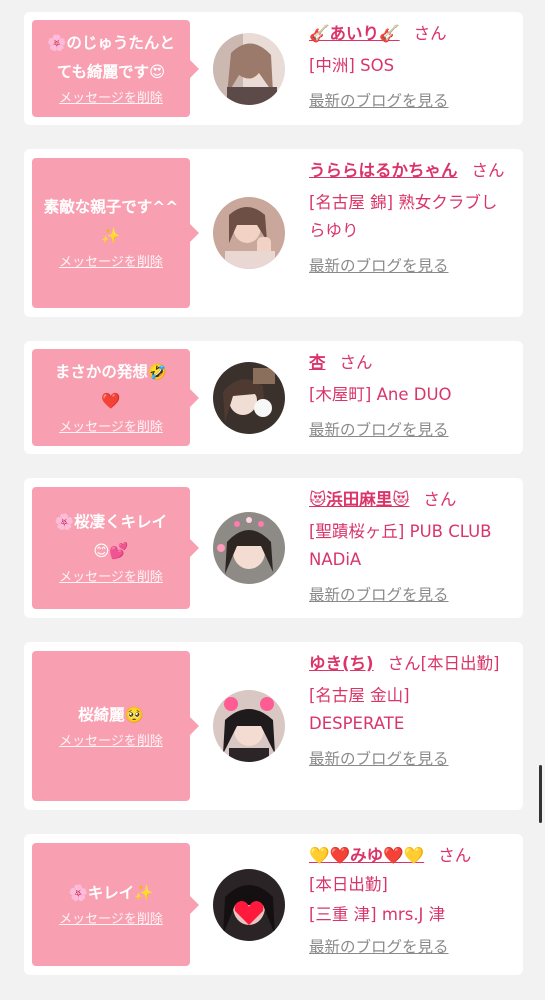  I want to click on shop-label: [名古屋 金山] DESPERATE, so click(359, 709).